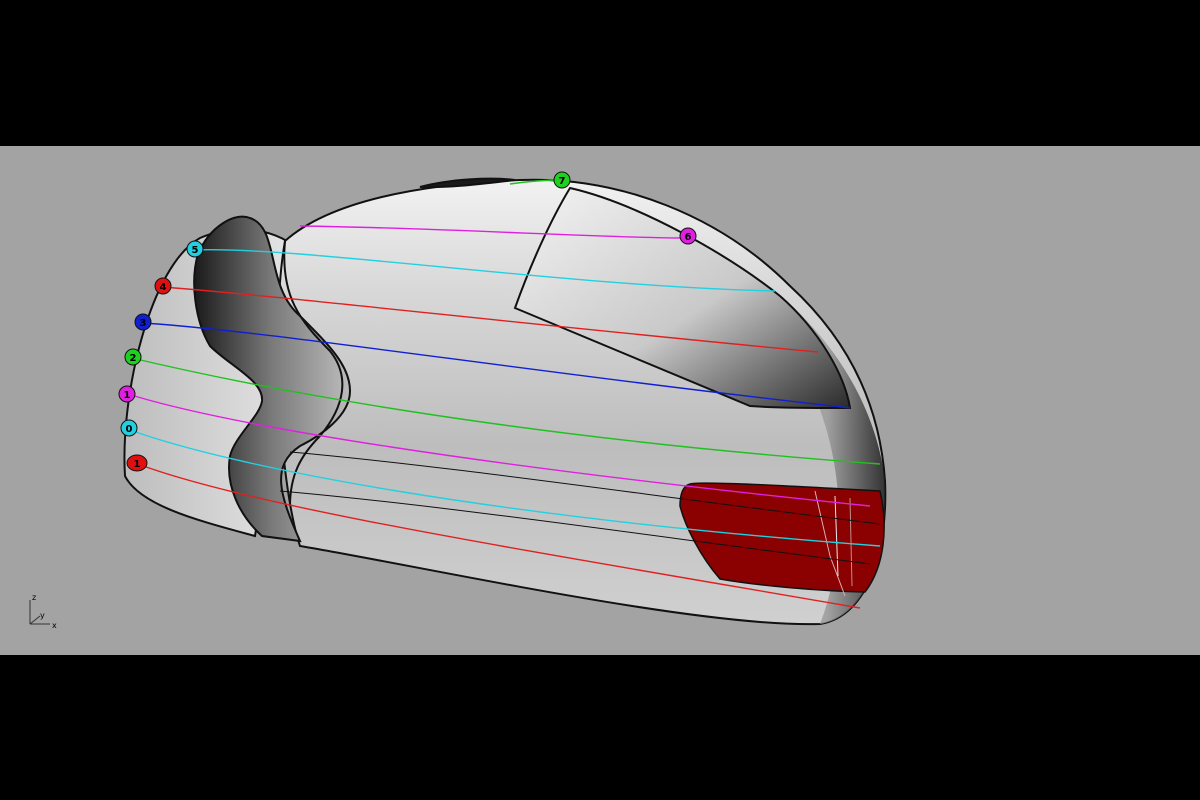 This screenshot has width=1200, height=800. I want to click on svg-text: 7, so click(562, 181).